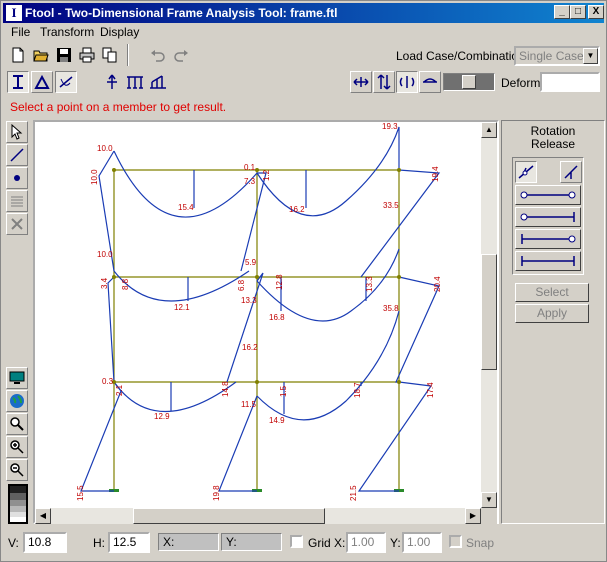 This screenshot has width=607, height=562. Describe the element at coordinates (361, 82) in the screenshot. I see `axial-deform-button` at that location.